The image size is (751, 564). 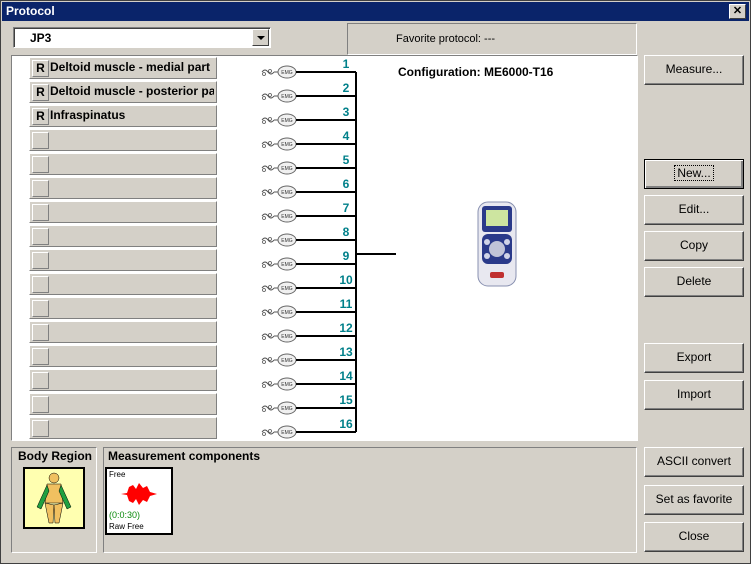 What do you see at coordinates (375, 11) in the screenshot?
I see `title-bar: Protocol ✕` at bounding box center [375, 11].